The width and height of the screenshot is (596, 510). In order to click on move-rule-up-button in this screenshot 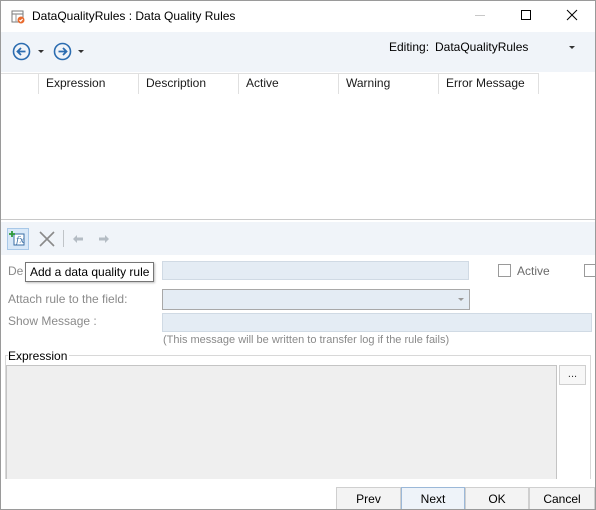, I will do `click(78, 238)`.